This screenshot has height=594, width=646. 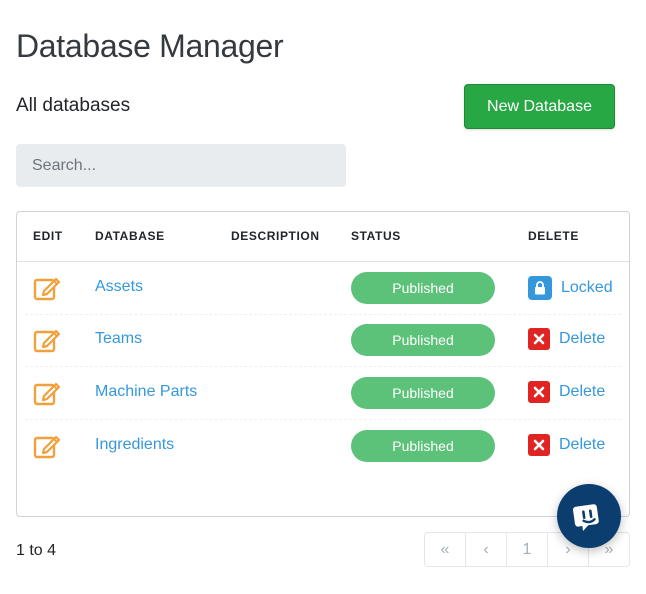 I want to click on search-input, so click(x=181, y=165).